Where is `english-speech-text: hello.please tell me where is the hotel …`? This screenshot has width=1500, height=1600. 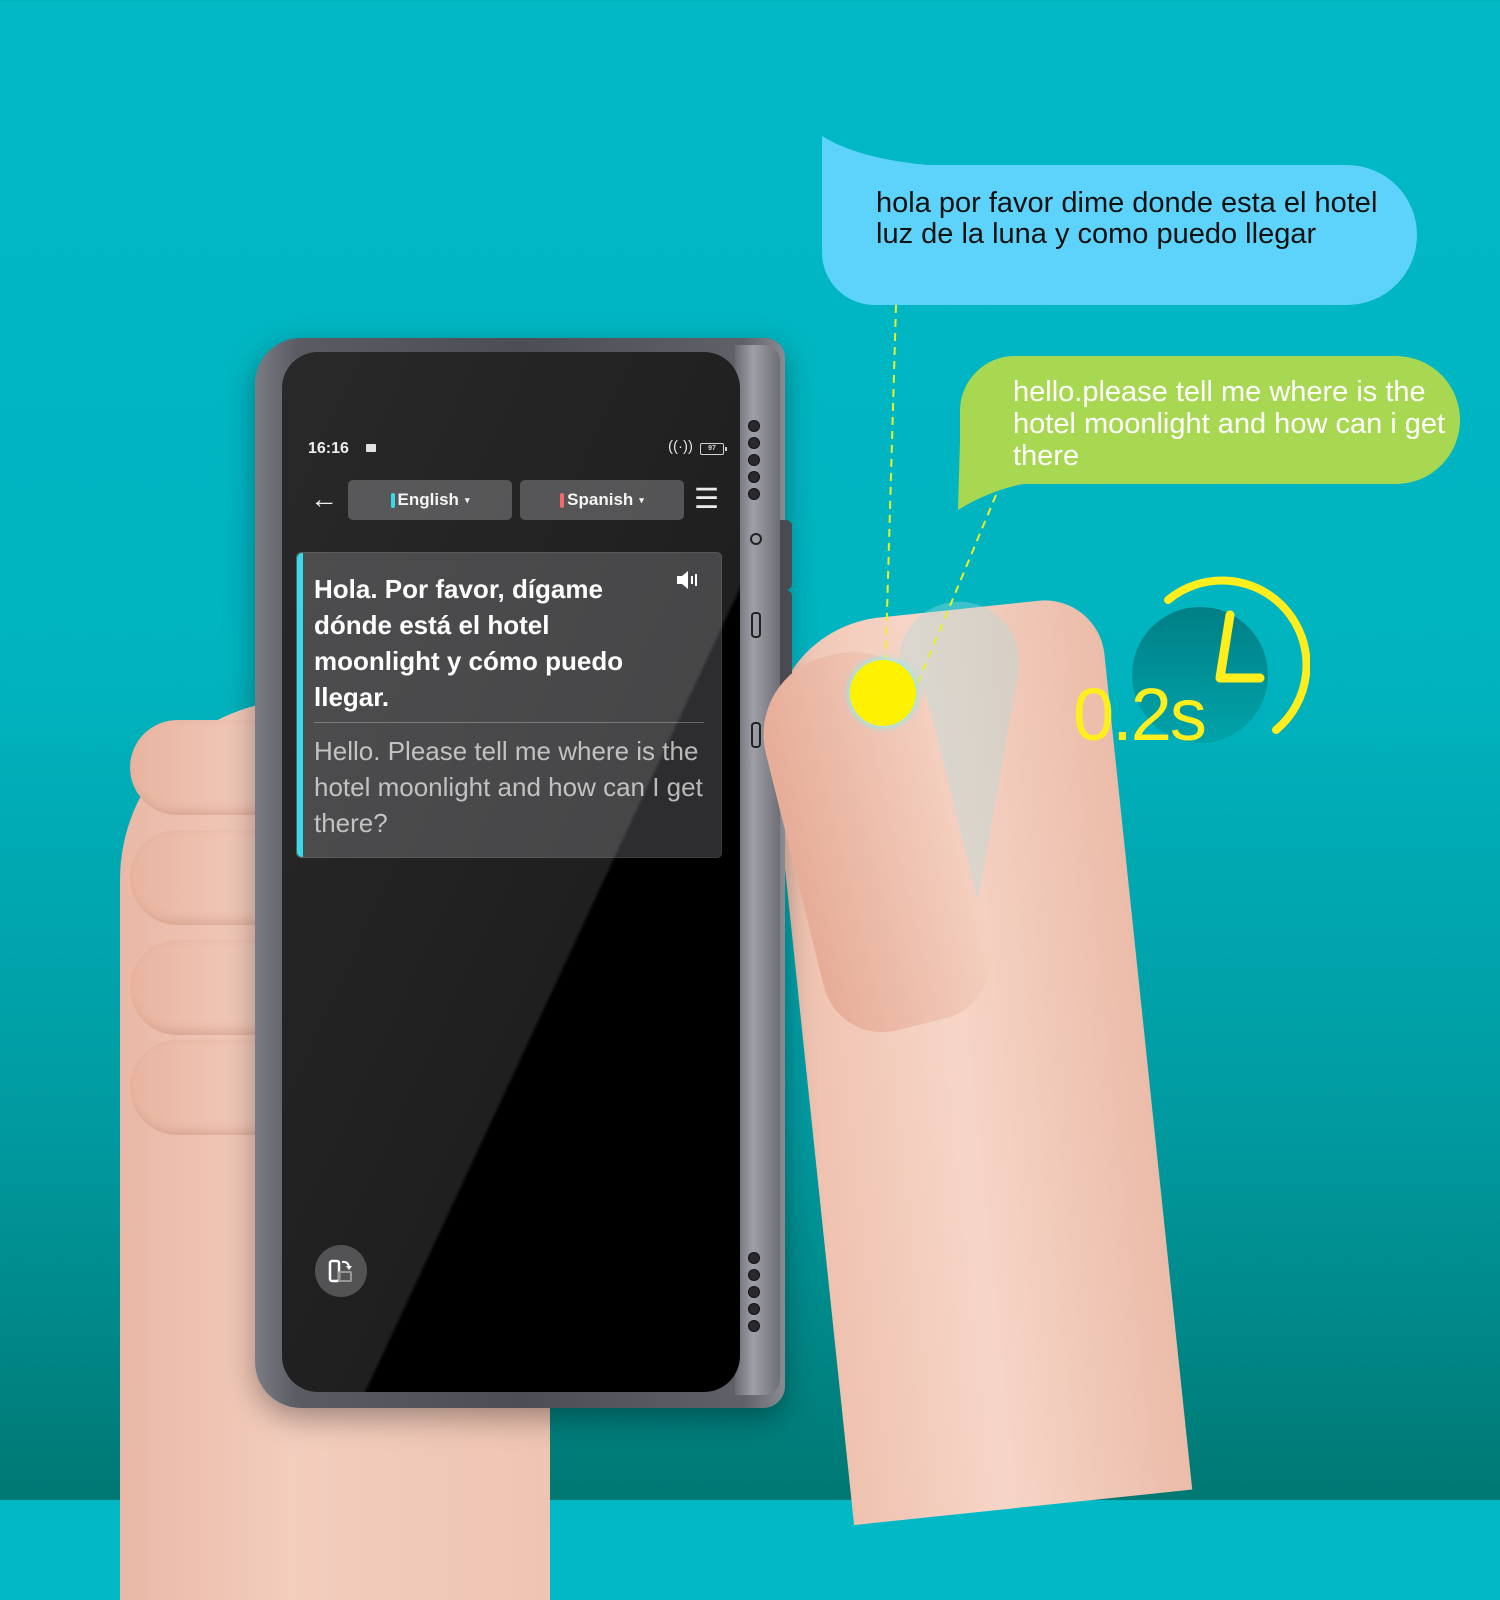 english-speech-text: hello.please tell me where is the hotel … is located at coordinates (1229, 424).